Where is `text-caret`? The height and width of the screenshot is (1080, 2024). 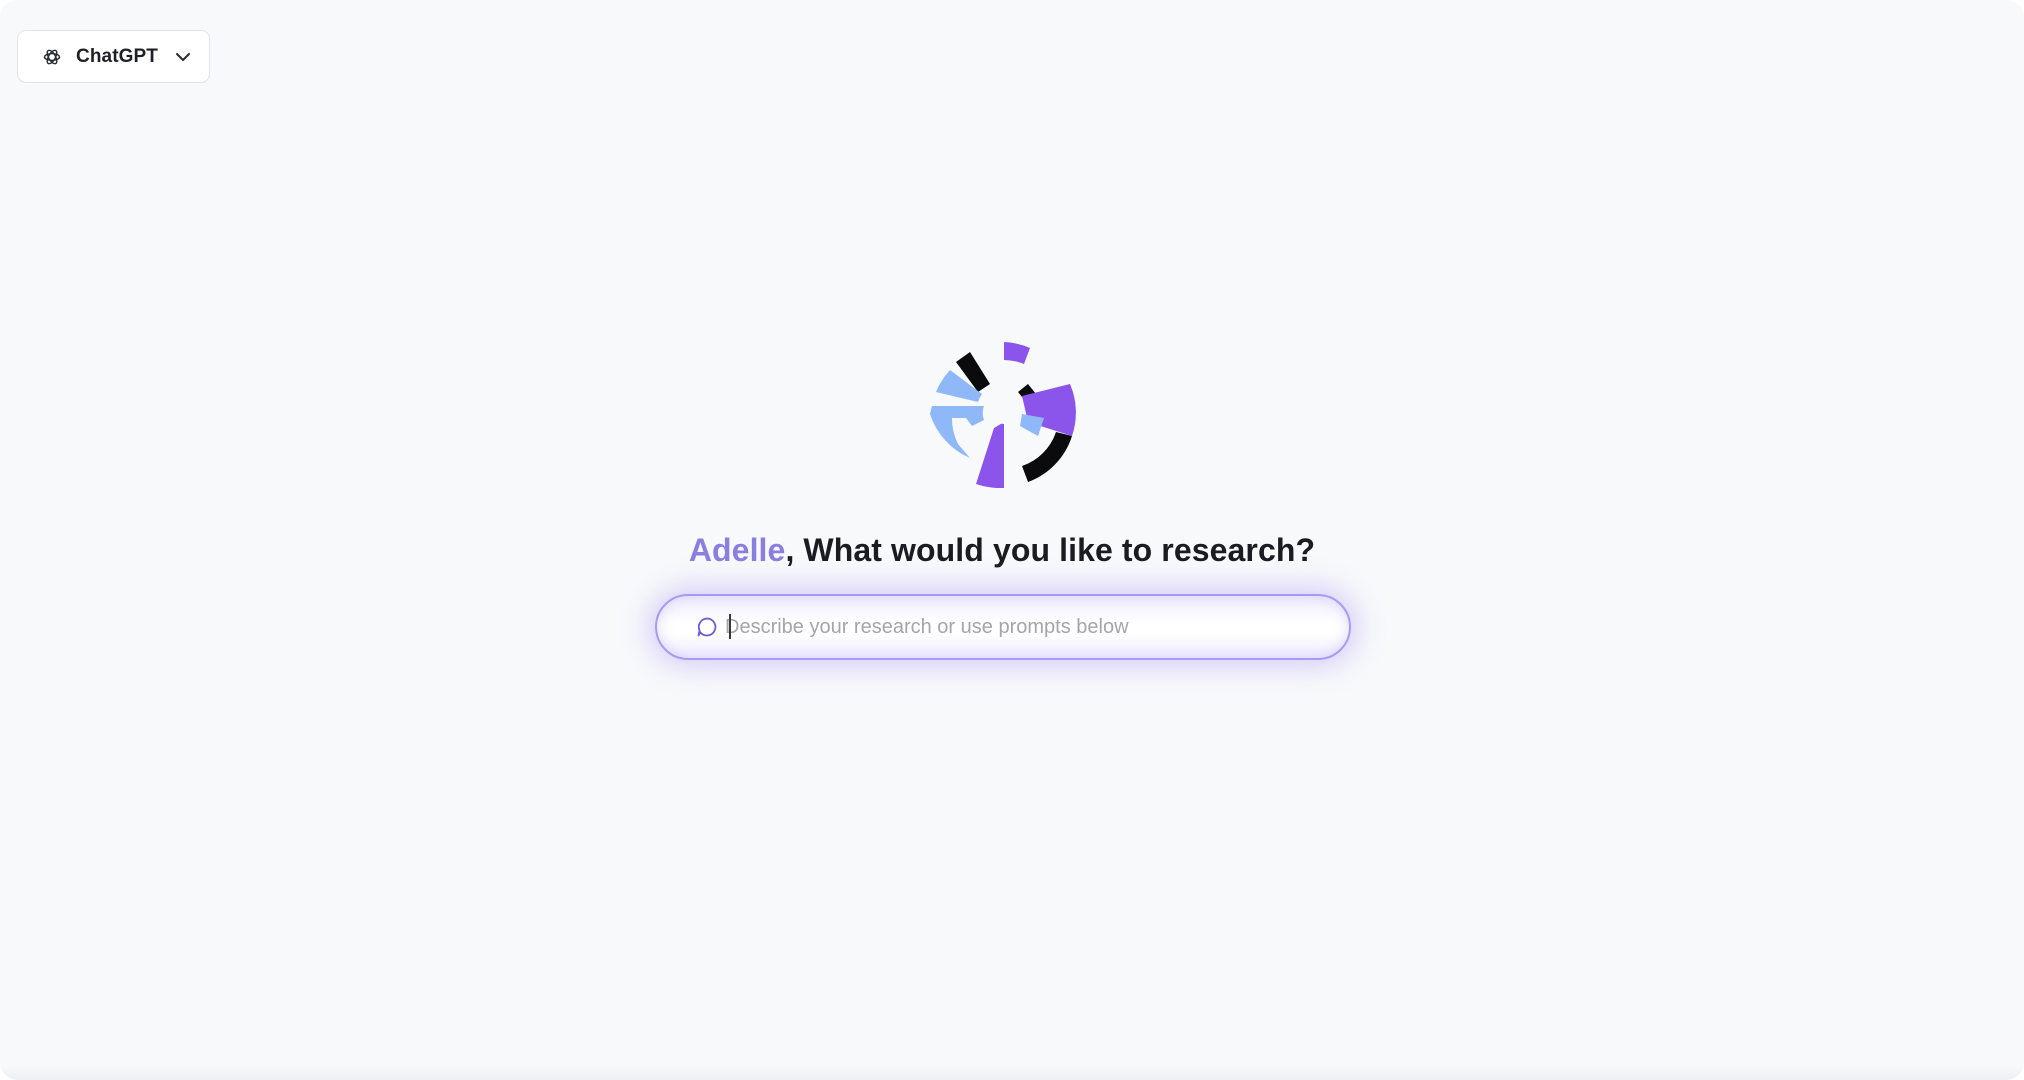
text-caret is located at coordinates (730, 626).